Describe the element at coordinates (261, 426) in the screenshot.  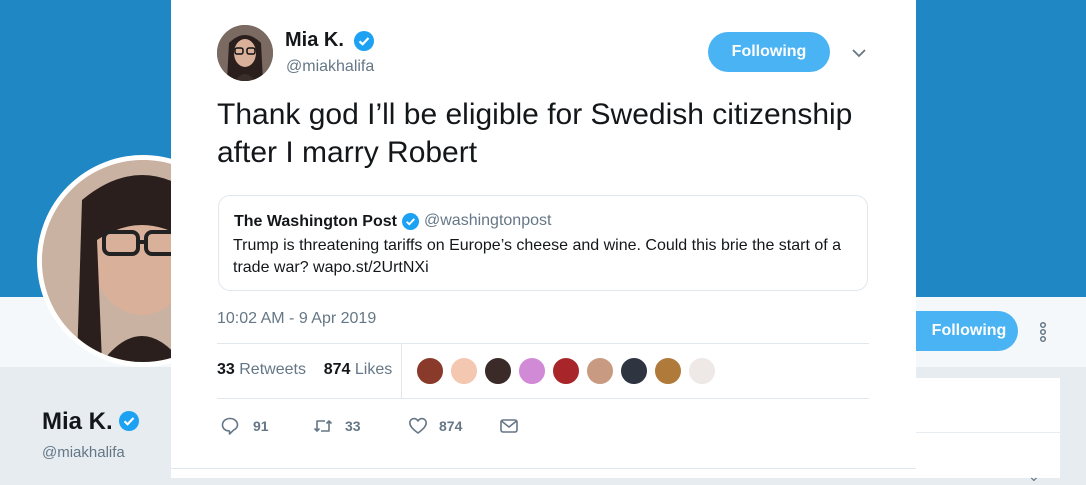
I see `reply-count: 91` at that location.